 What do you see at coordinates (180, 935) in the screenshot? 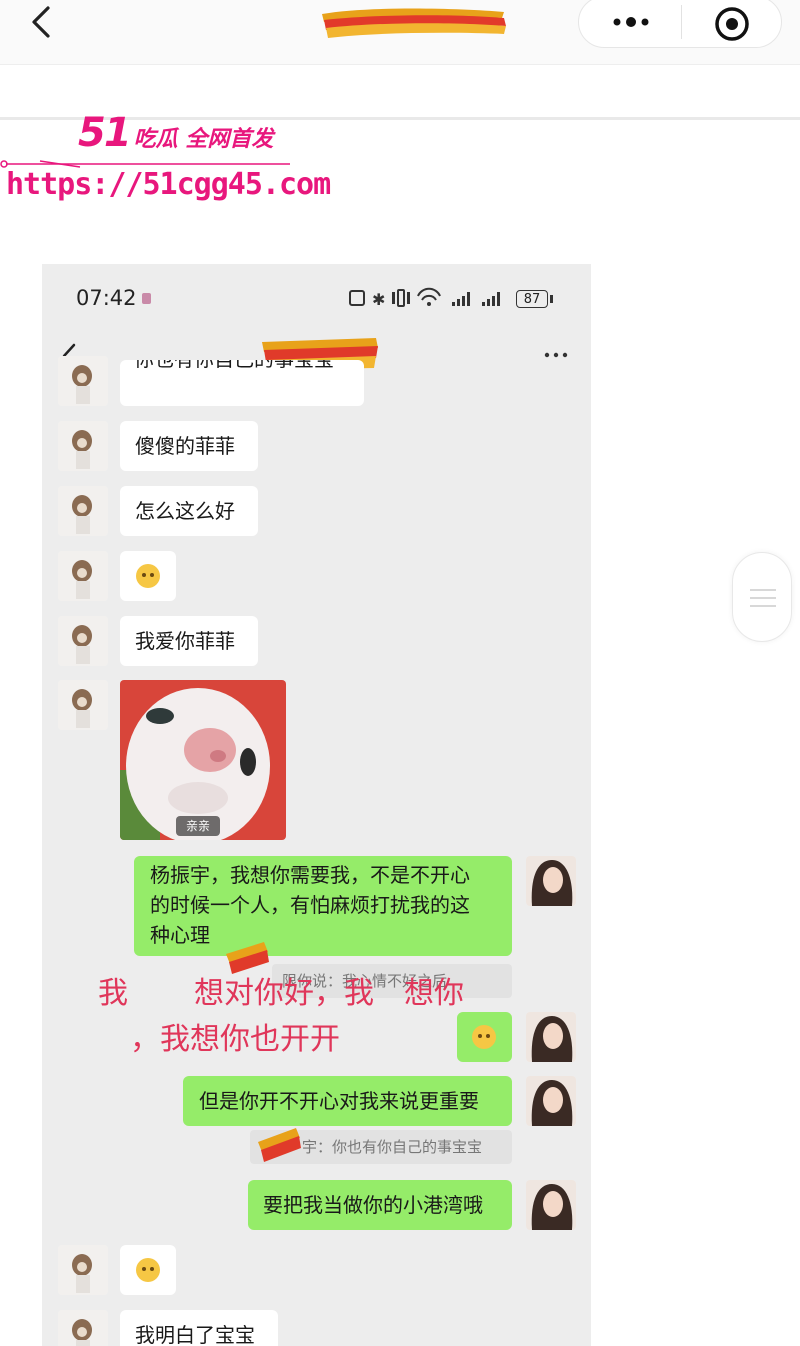
I see `message-text-line: 种心理` at bounding box center [180, 935].